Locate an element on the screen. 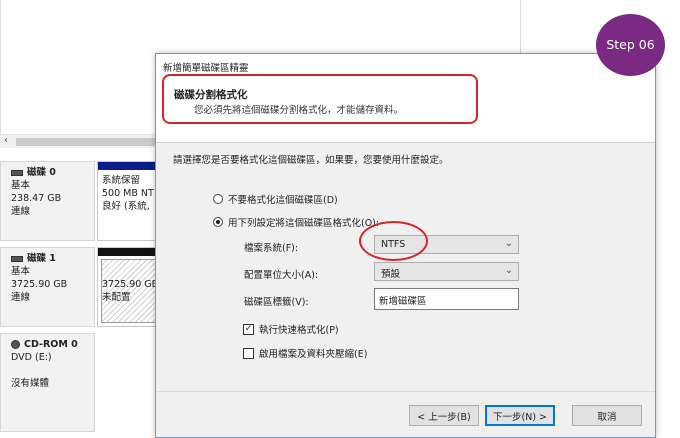  cdrom-type: DVD (E:) is located at coordinates (31, 357).